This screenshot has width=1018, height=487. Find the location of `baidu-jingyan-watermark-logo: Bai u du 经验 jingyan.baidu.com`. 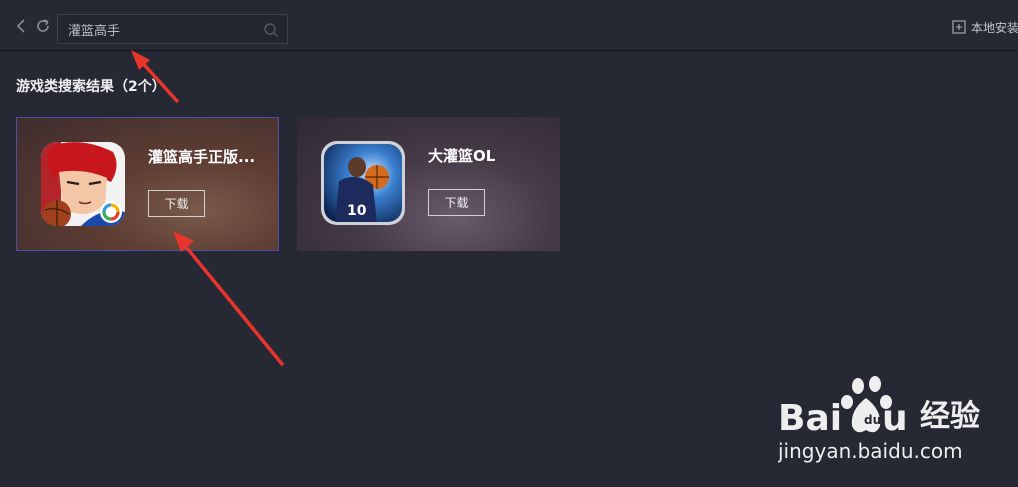

baidu-jingyan-watermark-logo: Bai u du 经验 jingyan.baidu.com is located at coordinates (879, 419).